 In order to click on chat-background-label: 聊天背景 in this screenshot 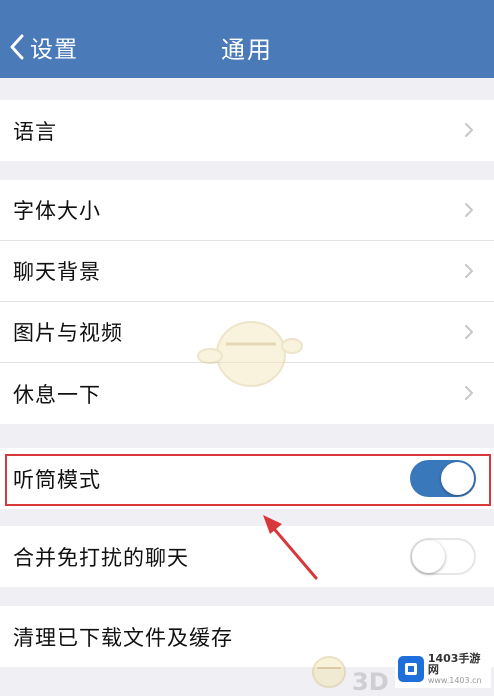, I will do `click(57, 272)`.